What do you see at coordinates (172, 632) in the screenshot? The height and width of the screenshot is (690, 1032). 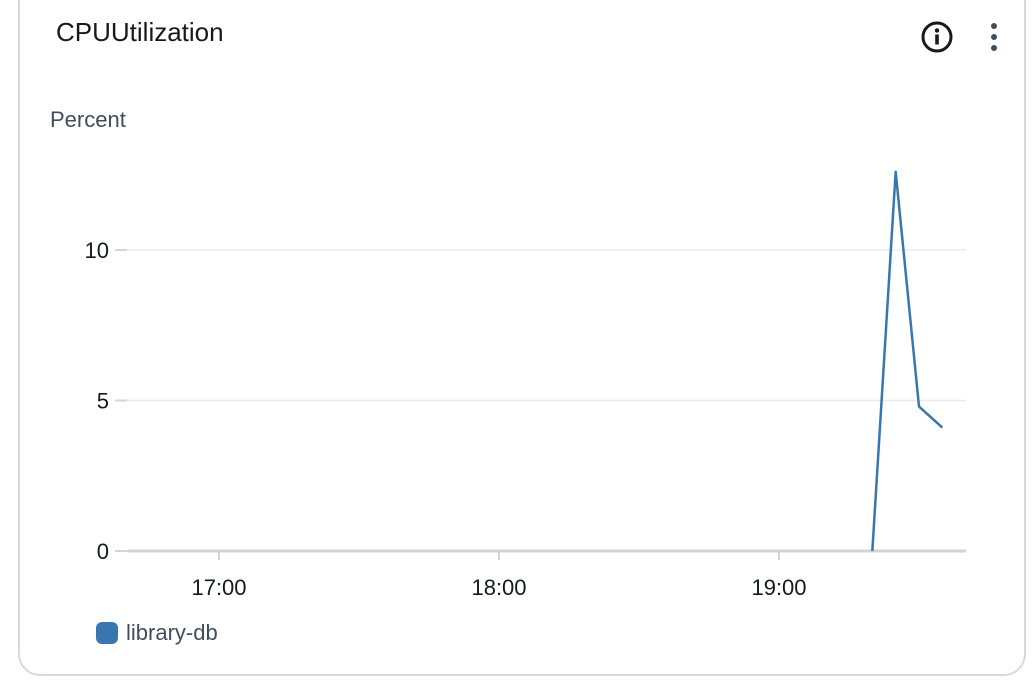 I see `legend-label: library-db` at bounding box center [172, 632].